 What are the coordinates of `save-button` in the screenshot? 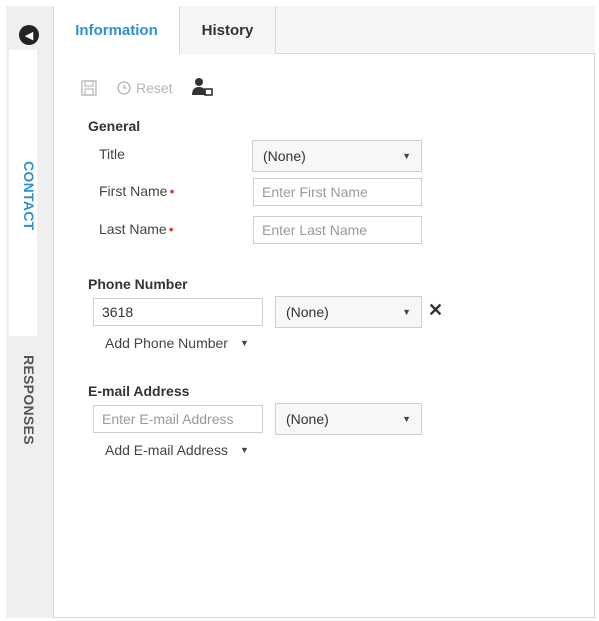 It's located at (89, 88).